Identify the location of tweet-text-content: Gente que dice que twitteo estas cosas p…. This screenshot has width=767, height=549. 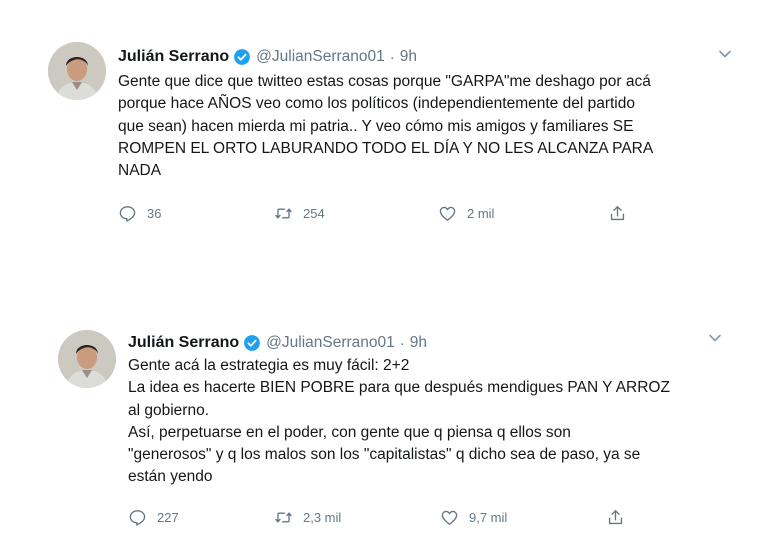
(386, 126).